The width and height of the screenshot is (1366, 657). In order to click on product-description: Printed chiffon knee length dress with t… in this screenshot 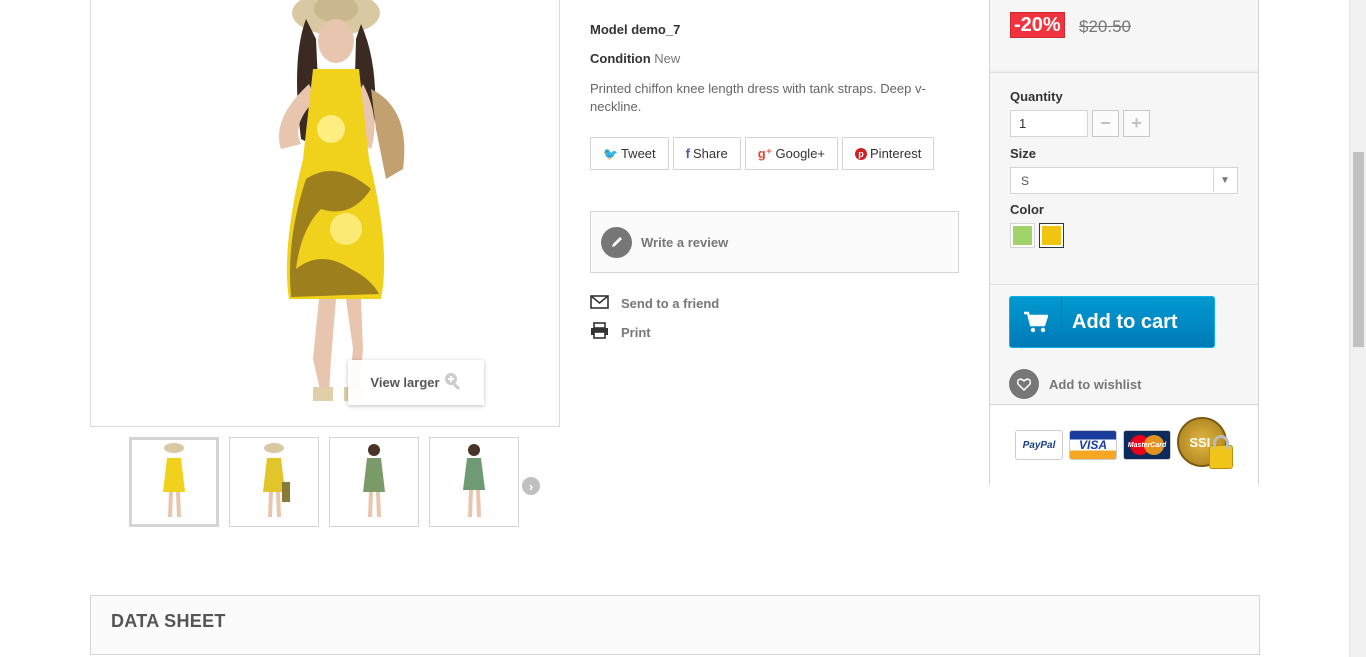, I will do `click(758, 97)`.